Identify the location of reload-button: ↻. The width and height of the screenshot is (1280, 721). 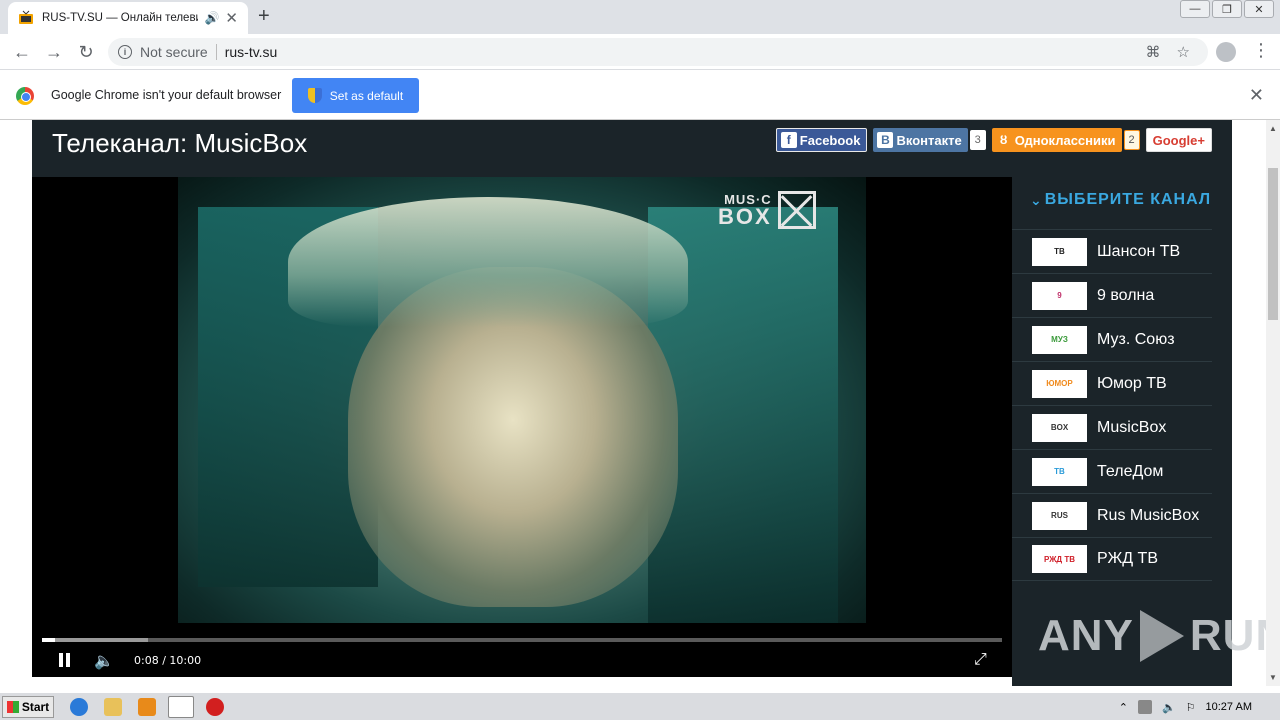
(86, 52).